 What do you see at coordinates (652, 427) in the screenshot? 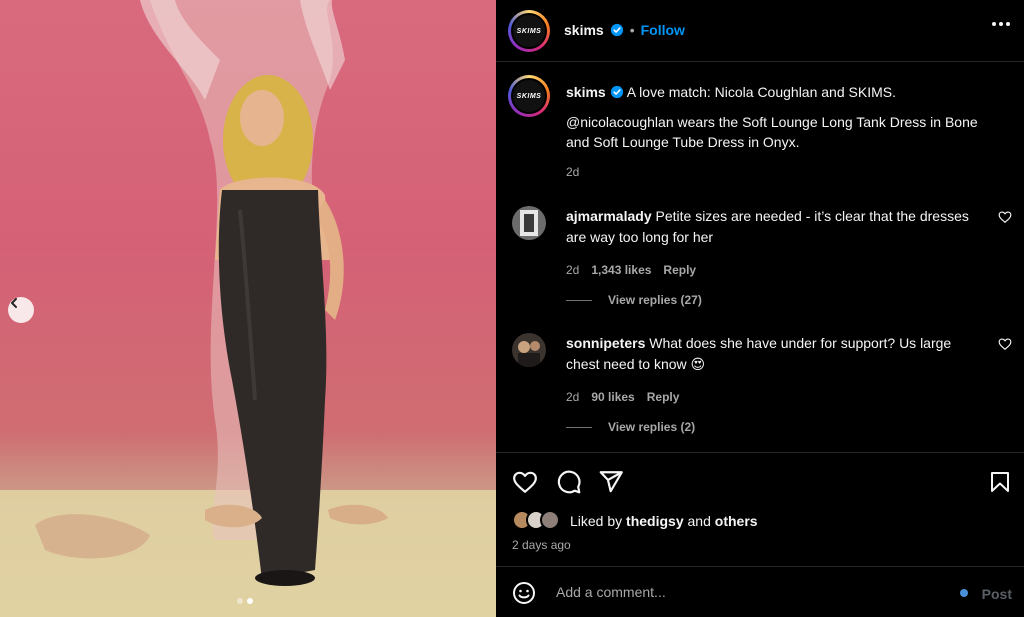
I see `view-replies-label: View replies (2)` at bounding box center [652, 427].